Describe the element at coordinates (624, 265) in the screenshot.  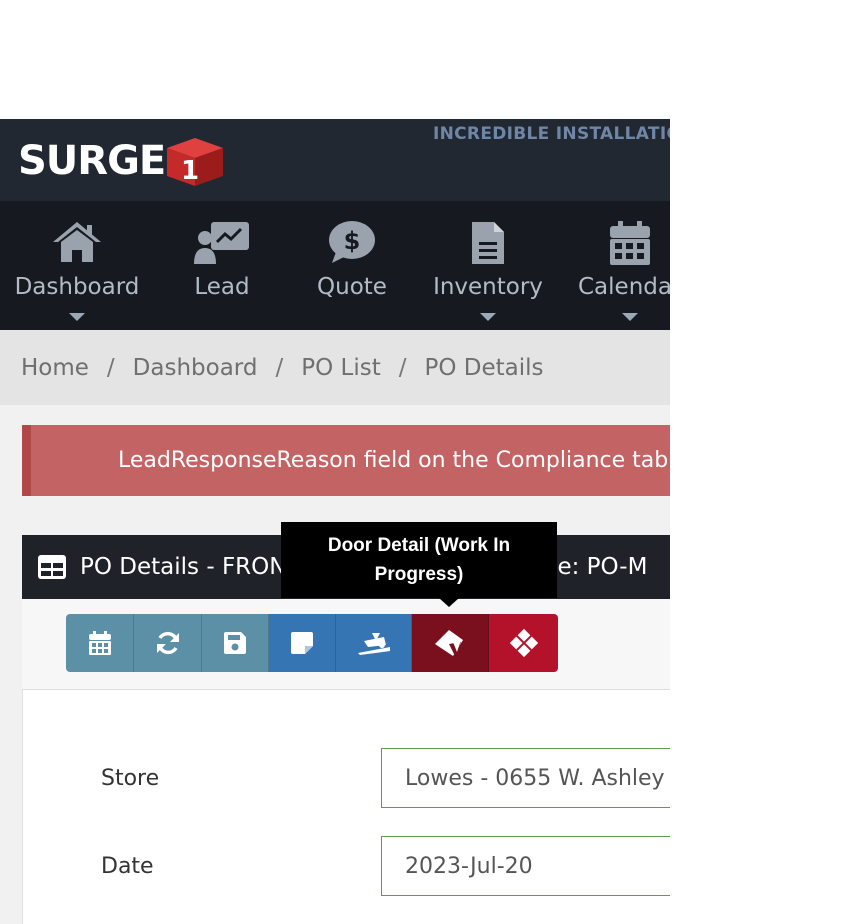
I see `nav-item-calendar: Calendar` at that location.